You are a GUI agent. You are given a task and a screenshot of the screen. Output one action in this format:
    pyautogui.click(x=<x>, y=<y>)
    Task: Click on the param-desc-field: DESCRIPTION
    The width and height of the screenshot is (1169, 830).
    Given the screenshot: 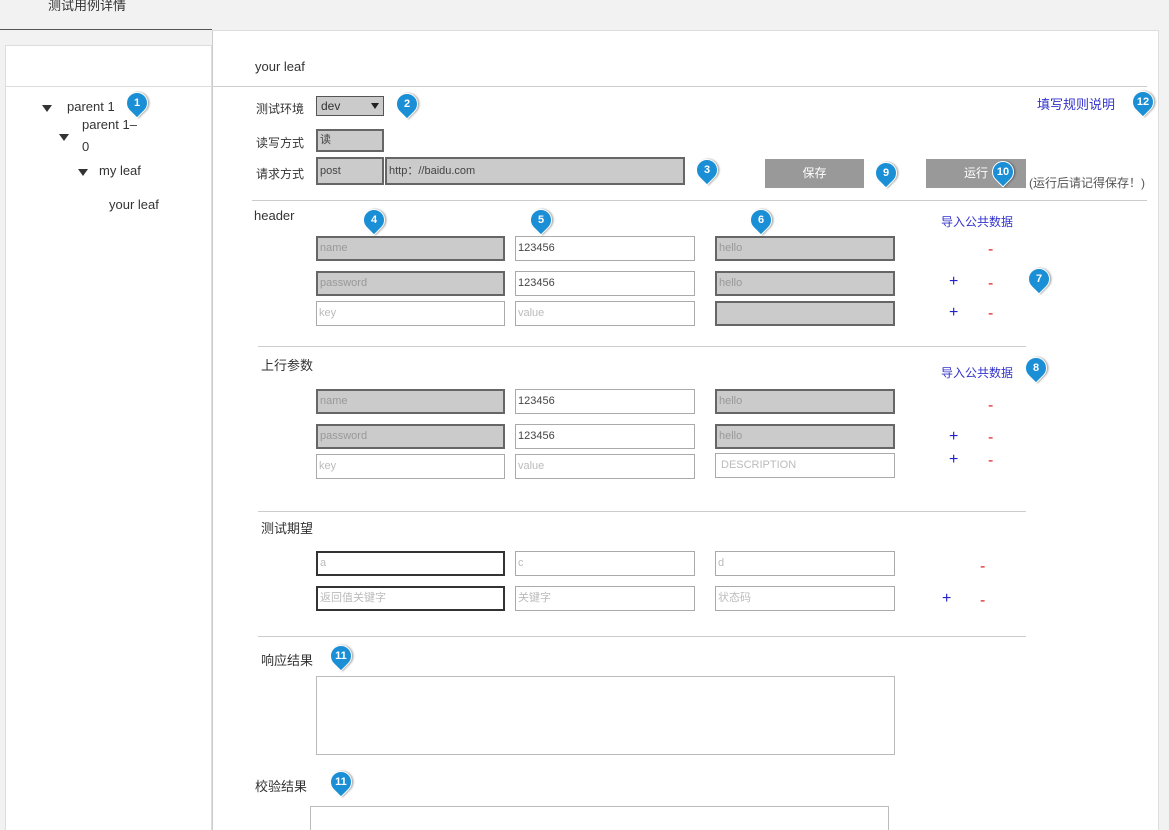 What is the action you would take?
    pyautogui.click(x=805, y=465)
    